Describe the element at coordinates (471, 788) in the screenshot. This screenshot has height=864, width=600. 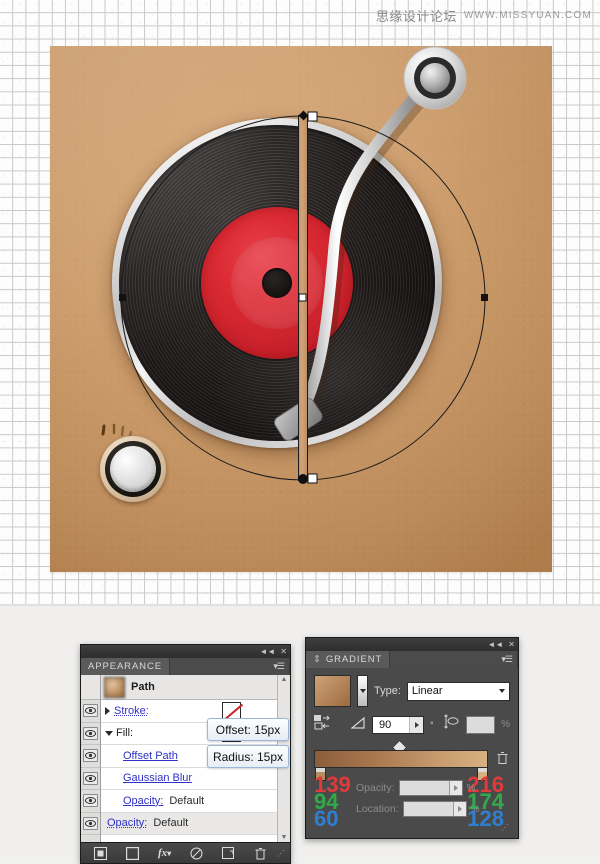
I see `opacity-unit: %` at that location.